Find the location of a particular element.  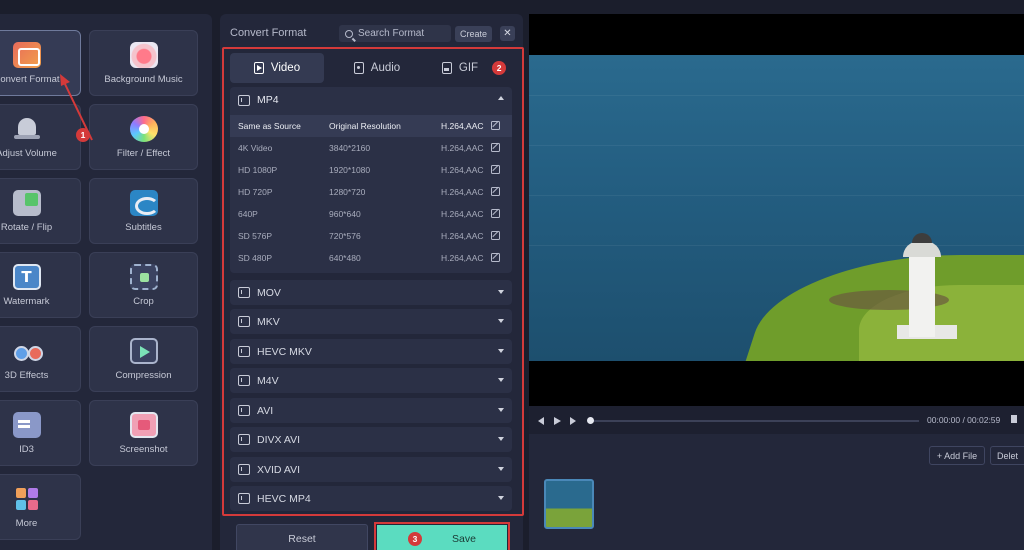

tool-background-music: Background Music is located at coordinates (143, 63).